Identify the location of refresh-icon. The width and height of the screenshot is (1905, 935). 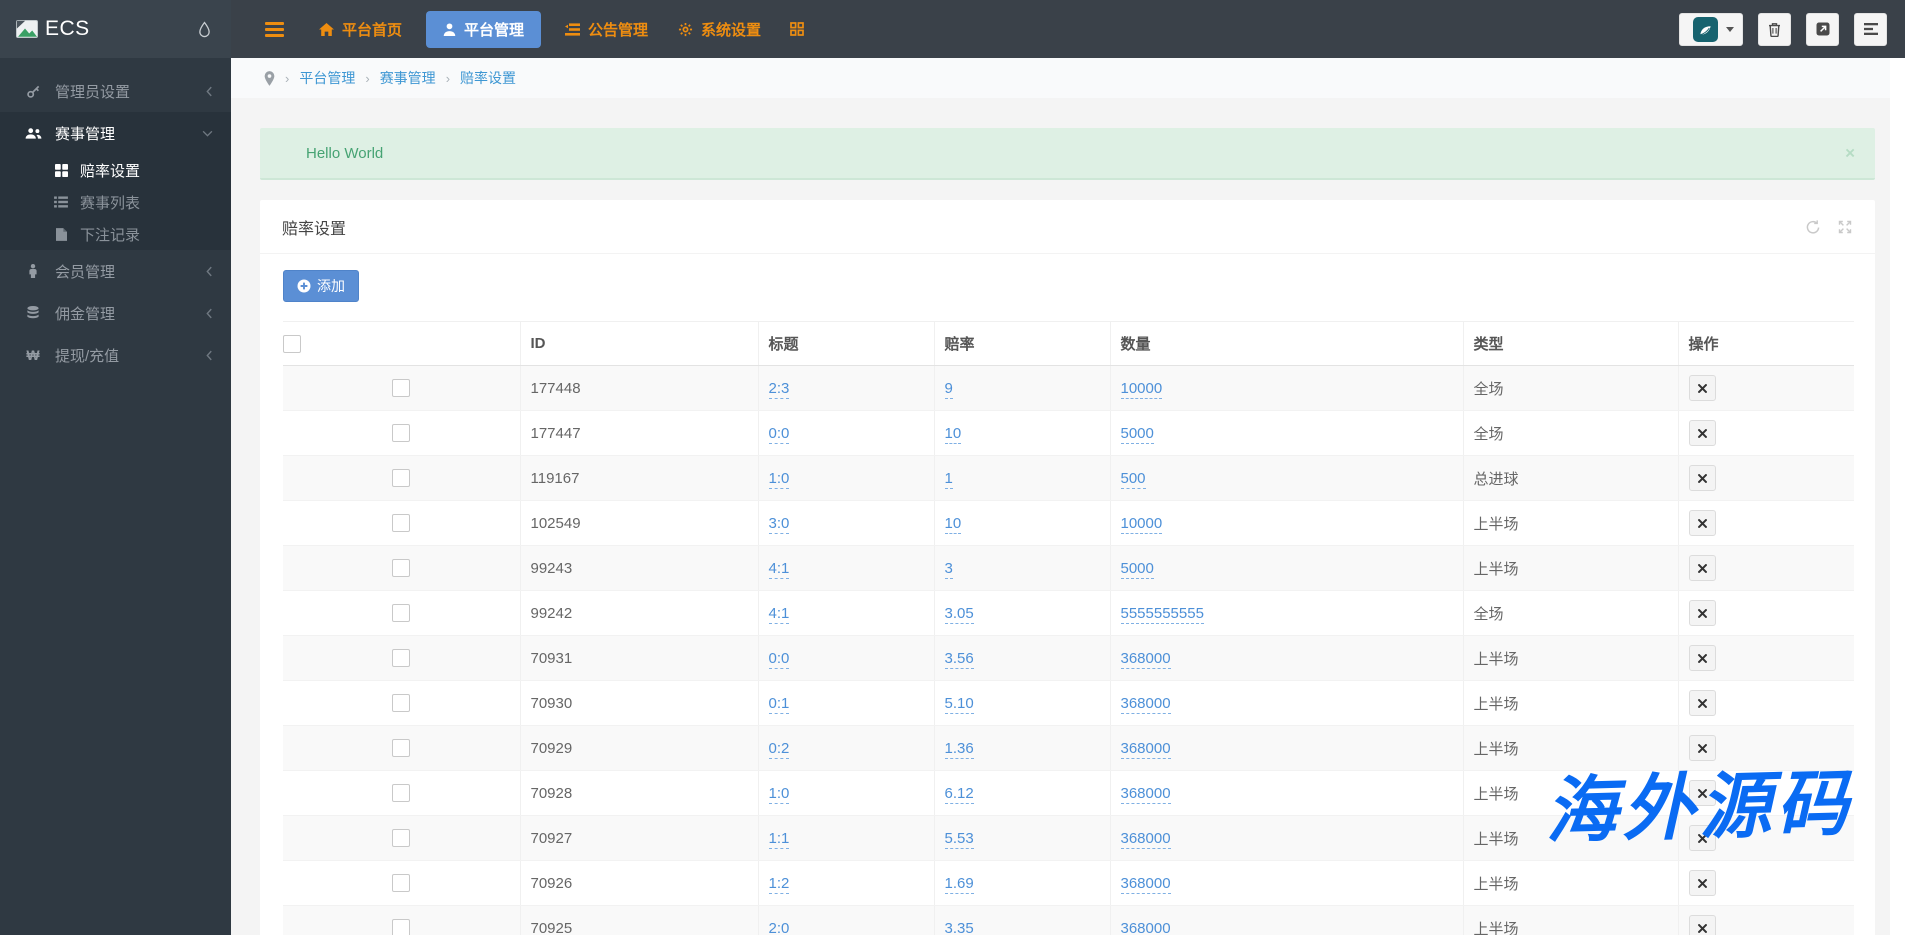
(1813, 227).